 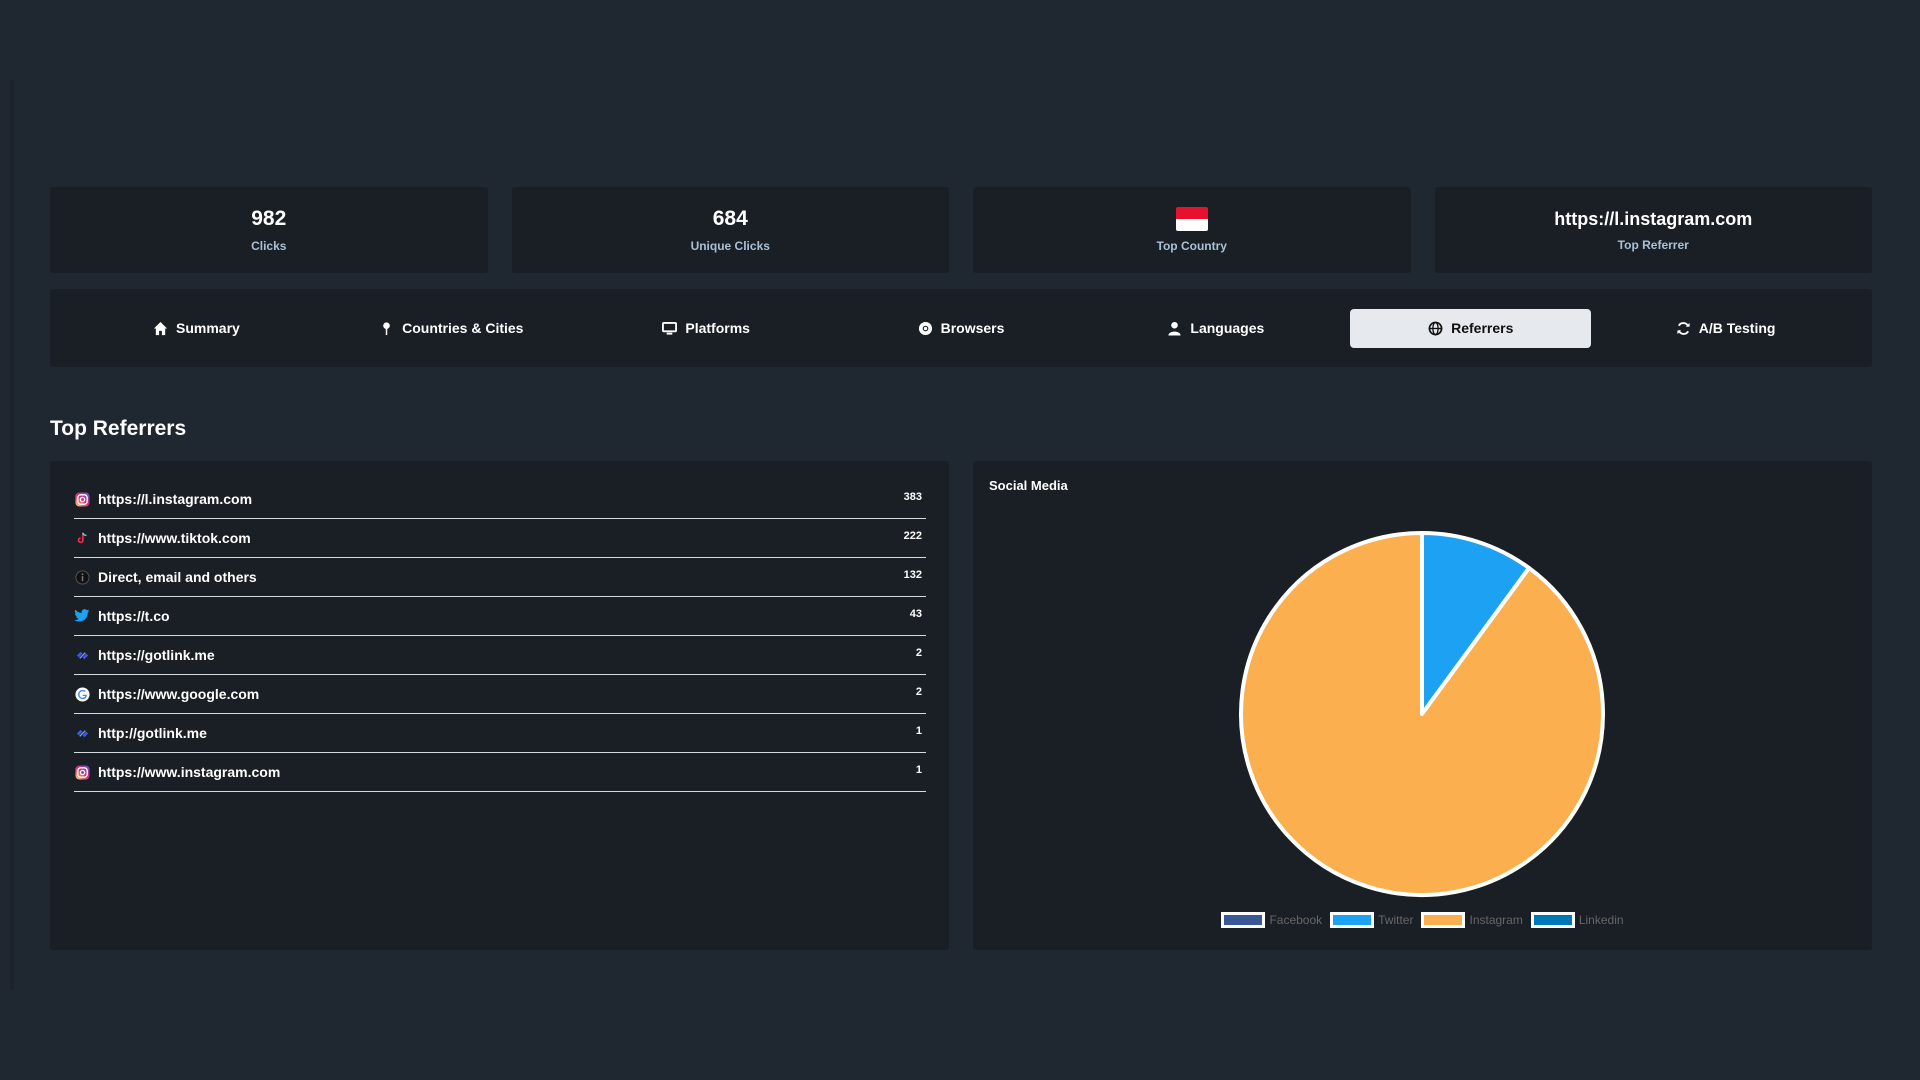 What do you see at coordinates (386, 328) in the screenshot?
I see `map-pin-icon` at bounding box center [386, 328].